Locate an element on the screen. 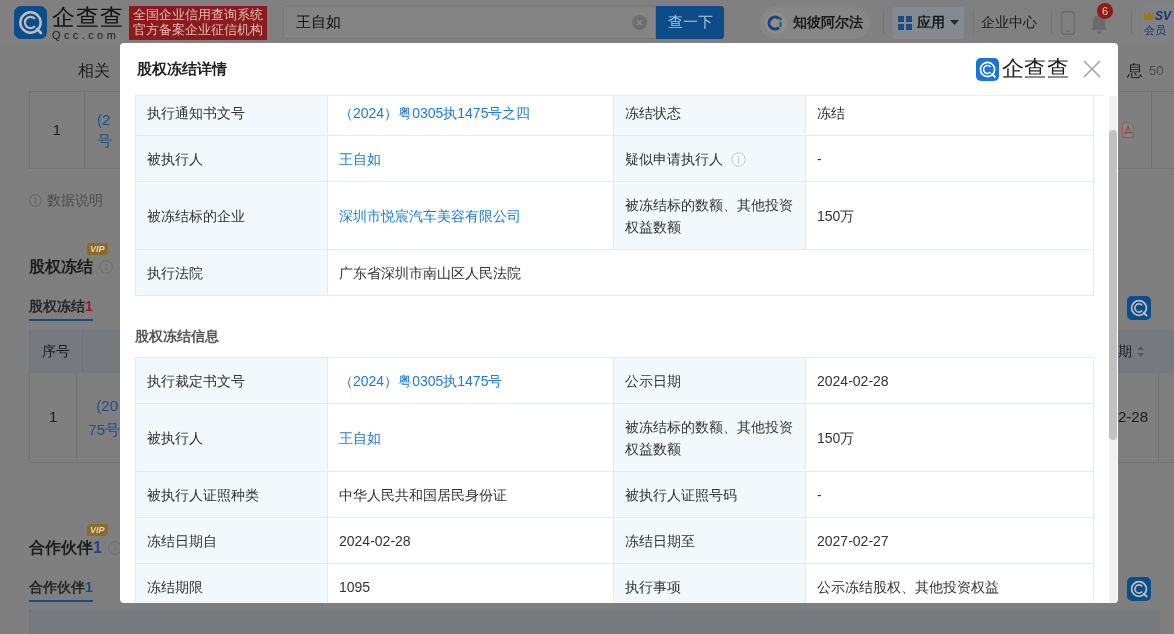  value-link: （2024）粤0305执1475号 is located at coordinates (421, 381).